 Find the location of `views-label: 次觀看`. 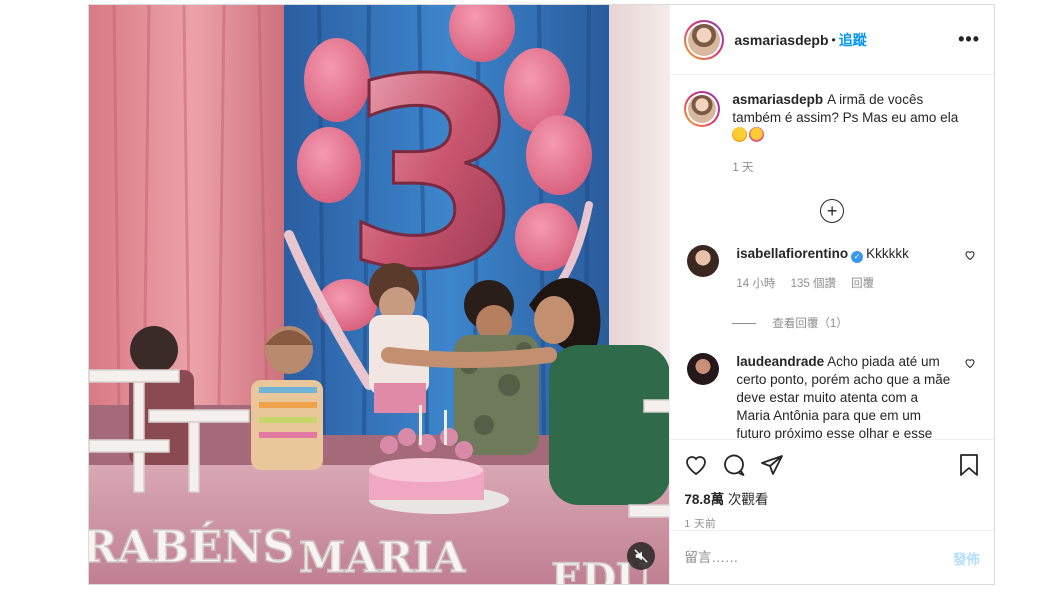

views-label: 次觀看 is located at coordinates (748, 499).